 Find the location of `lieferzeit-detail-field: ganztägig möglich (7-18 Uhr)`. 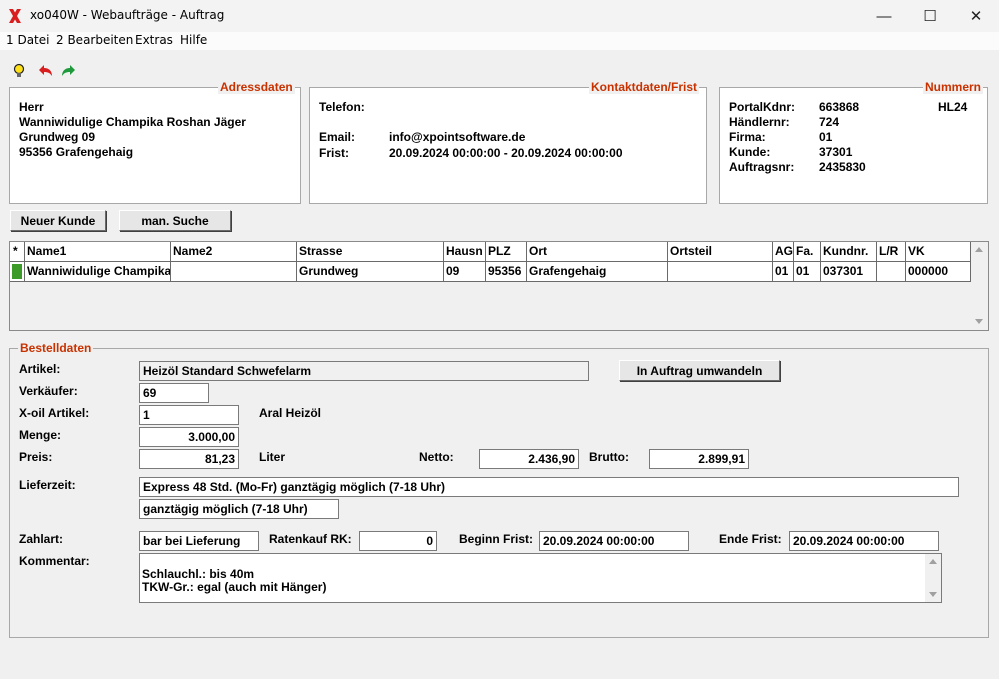

lieferzeit-detail-field: ganztägig möglich (7-18 Uhr) is located at coordinates (239, 509).